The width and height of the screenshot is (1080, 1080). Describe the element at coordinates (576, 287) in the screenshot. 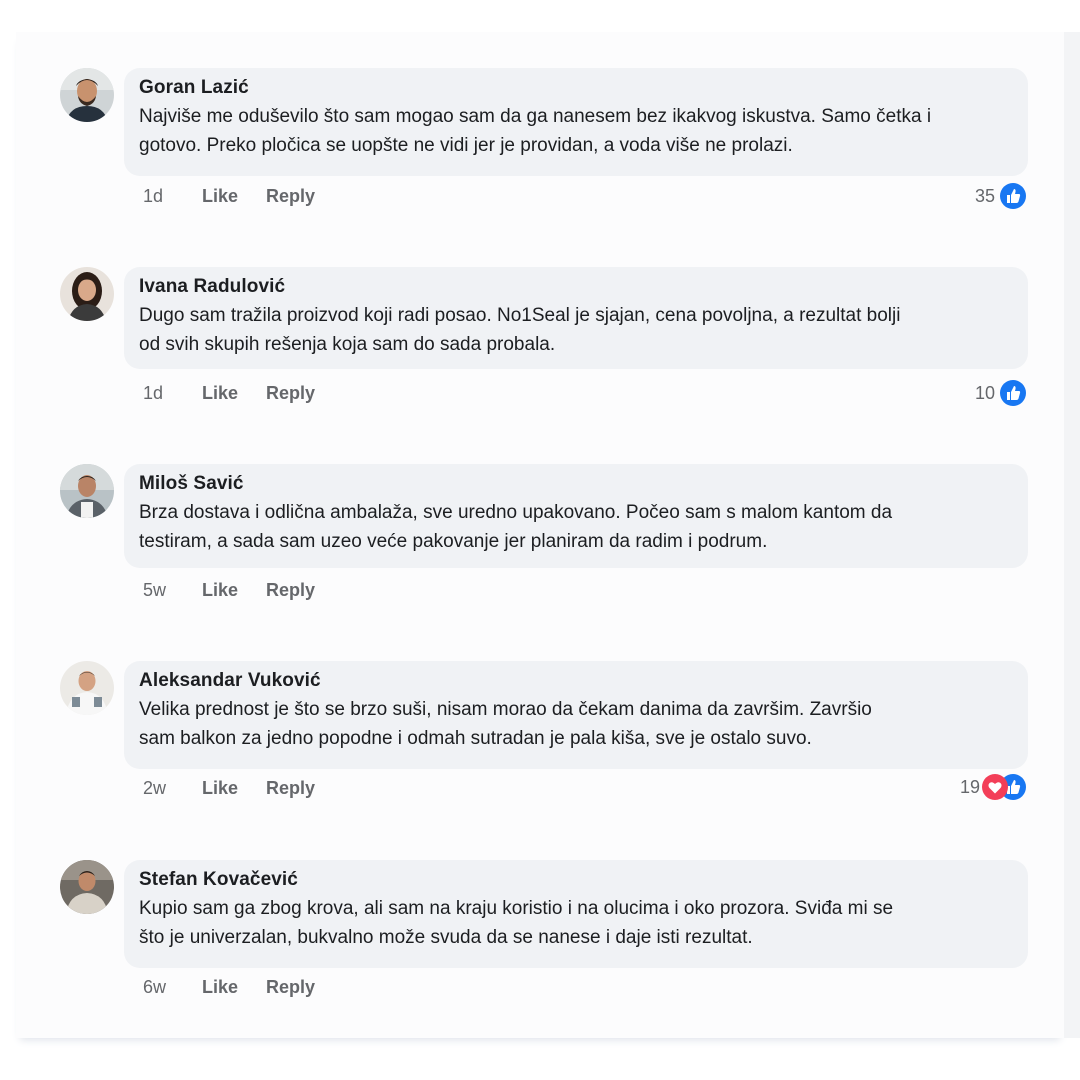

I see `comment-author: Ivana Radulović` at that location.